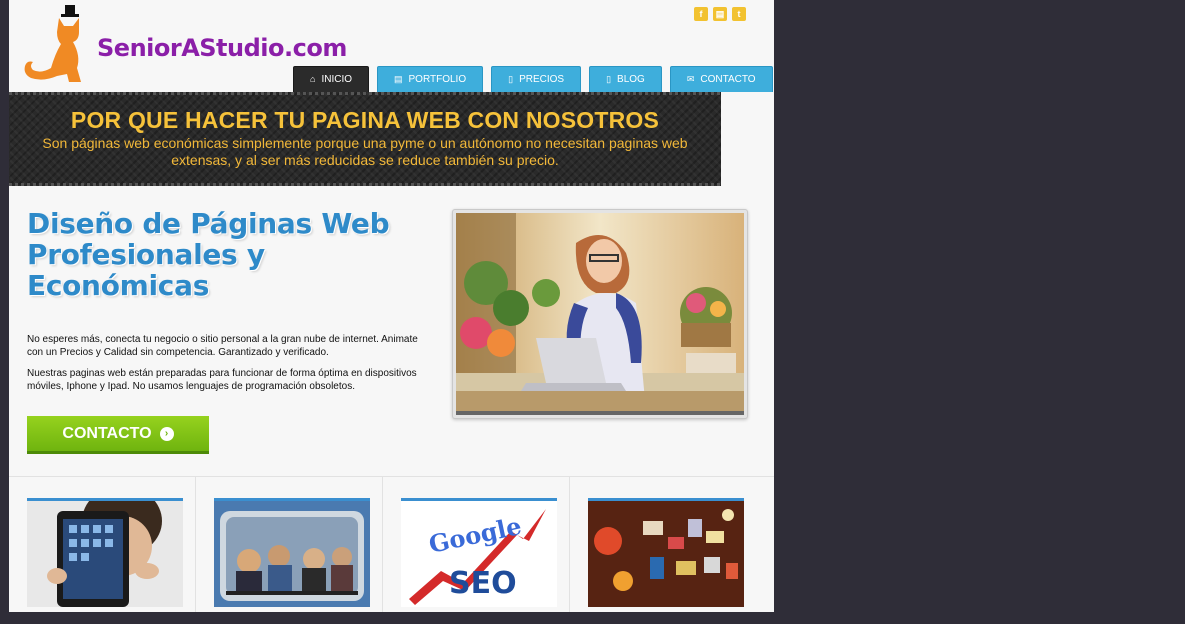 Image resolution: width=1185 pixels, height=624 pixels. I want to click on logo: SeniorAStudio.com, so click(184, 44).